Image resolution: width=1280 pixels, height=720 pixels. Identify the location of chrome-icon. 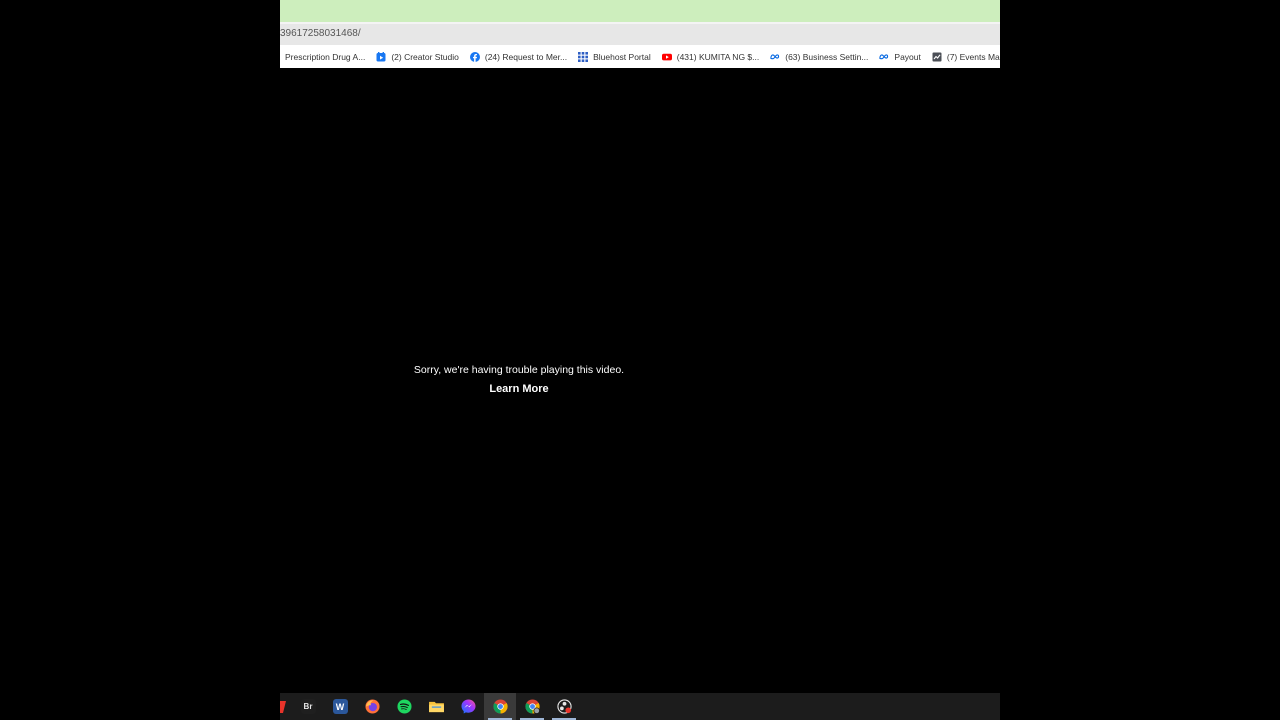
(500, 706).